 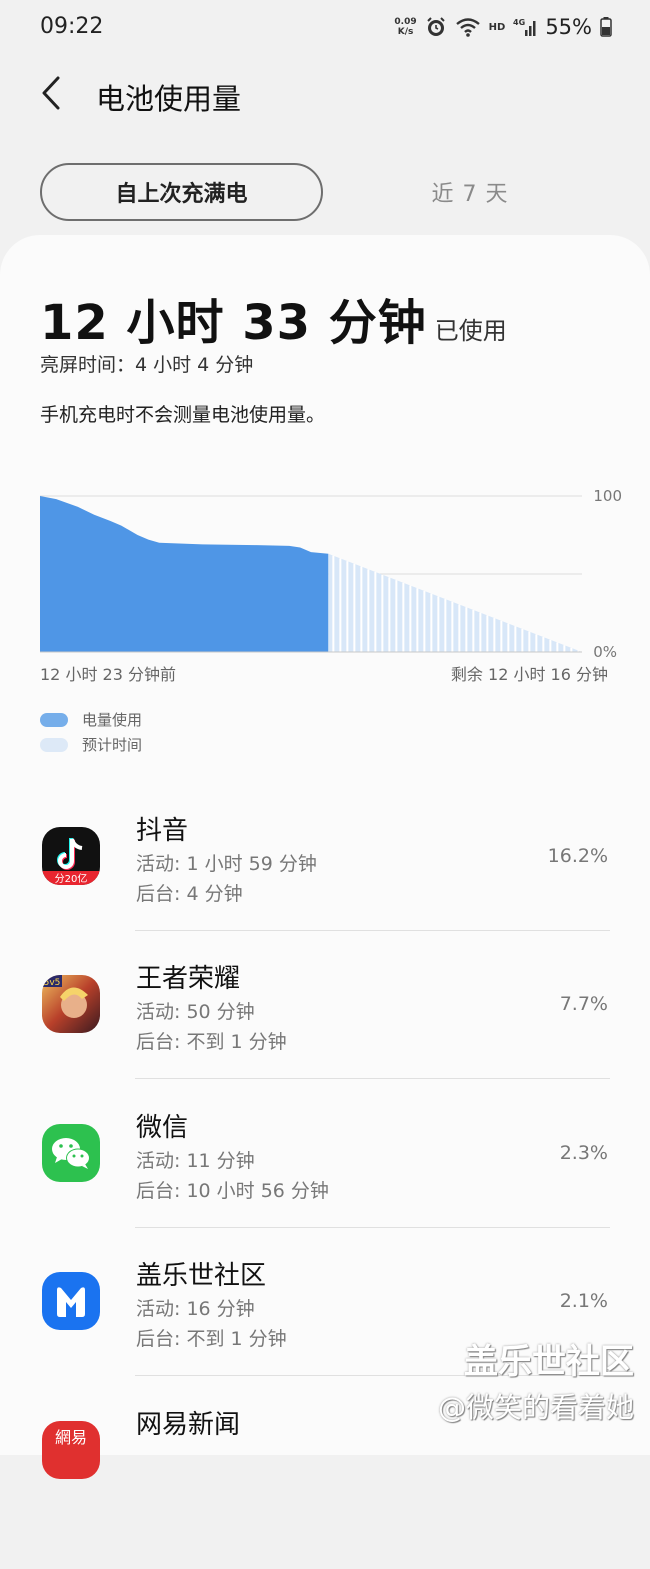 I want to click on list-item-netease-news: 網易 网易新闻, so click(x=325, y=1489).